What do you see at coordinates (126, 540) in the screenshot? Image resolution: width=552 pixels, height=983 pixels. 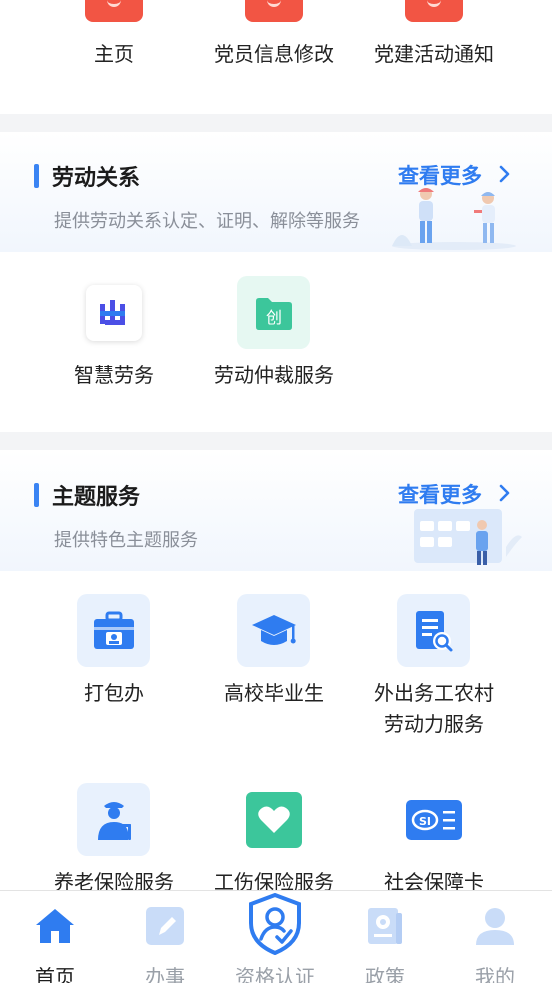 I see `theme-section-subtitle: 提供特色主题服务` at bounding box center [126, 540].